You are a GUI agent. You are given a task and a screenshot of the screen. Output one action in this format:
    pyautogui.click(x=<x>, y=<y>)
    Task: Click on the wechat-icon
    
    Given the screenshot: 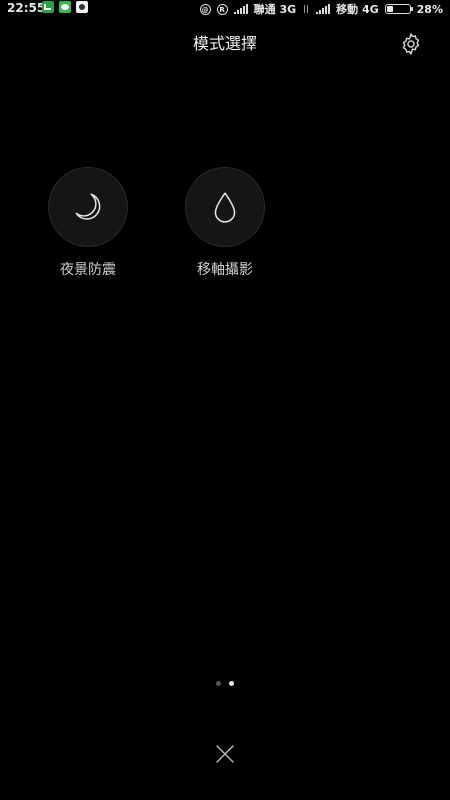 What is the action you would take?
    pyautogui.click(x=65, y=7)
    